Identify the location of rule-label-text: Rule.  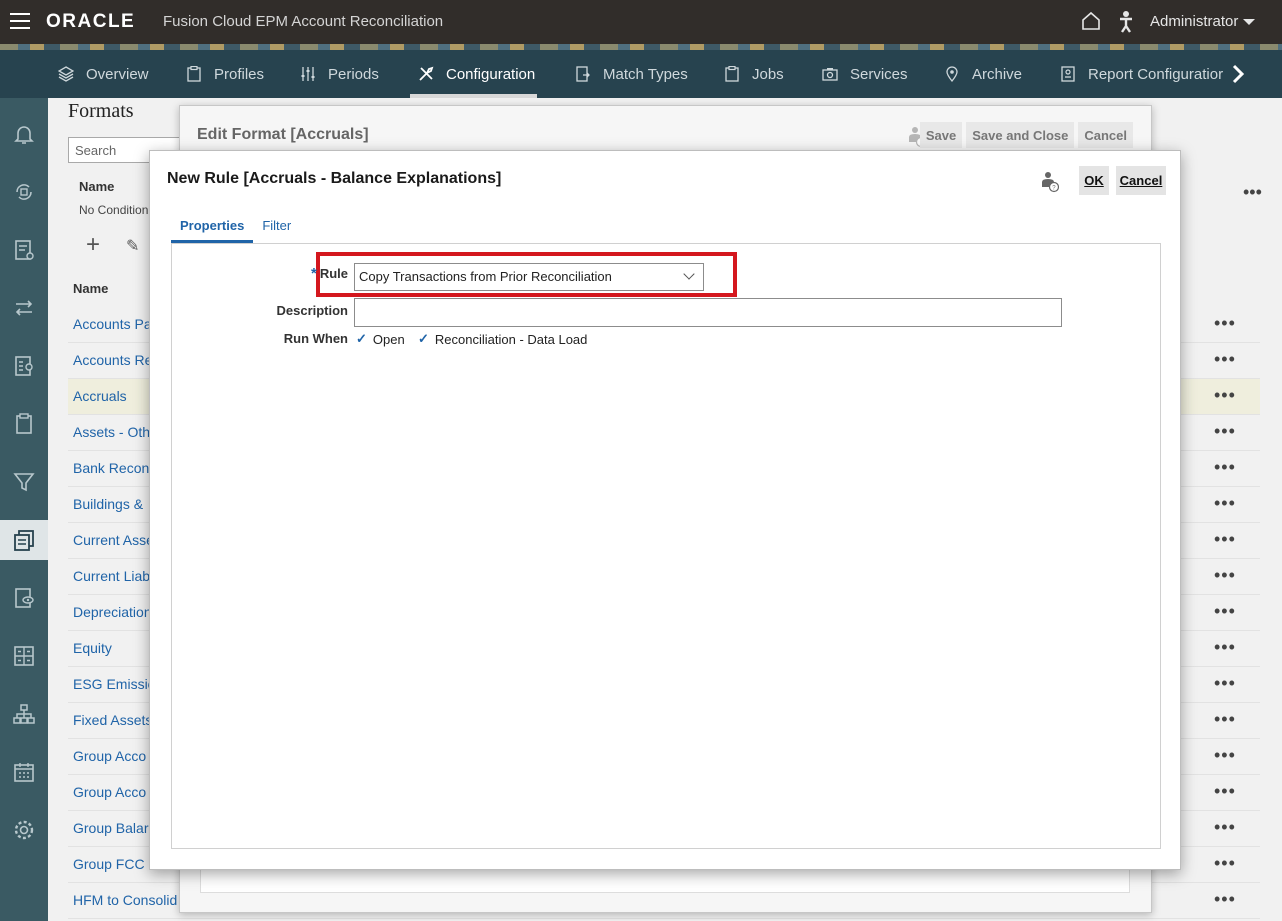
(333, 273).